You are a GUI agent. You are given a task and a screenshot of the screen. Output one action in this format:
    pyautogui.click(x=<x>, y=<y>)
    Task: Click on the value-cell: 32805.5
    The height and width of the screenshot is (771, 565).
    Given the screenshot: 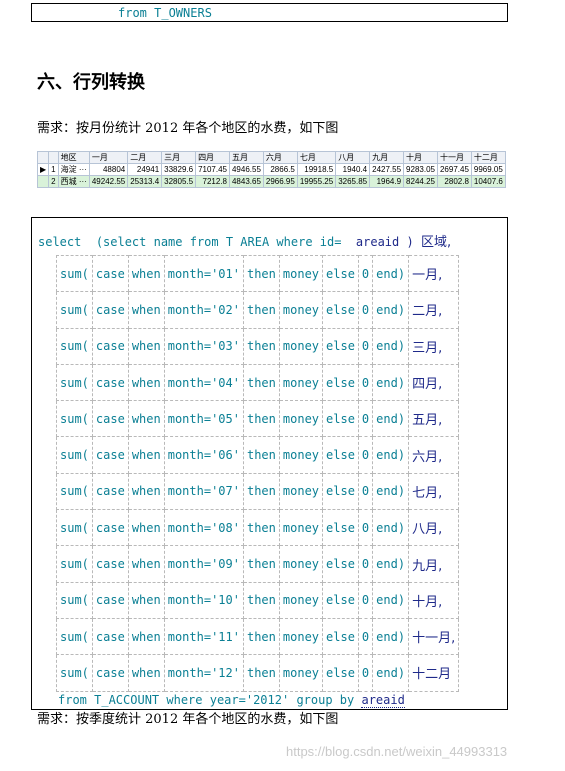 What is the action you would take?
    pyautogui.click(x=179, y=181)
    